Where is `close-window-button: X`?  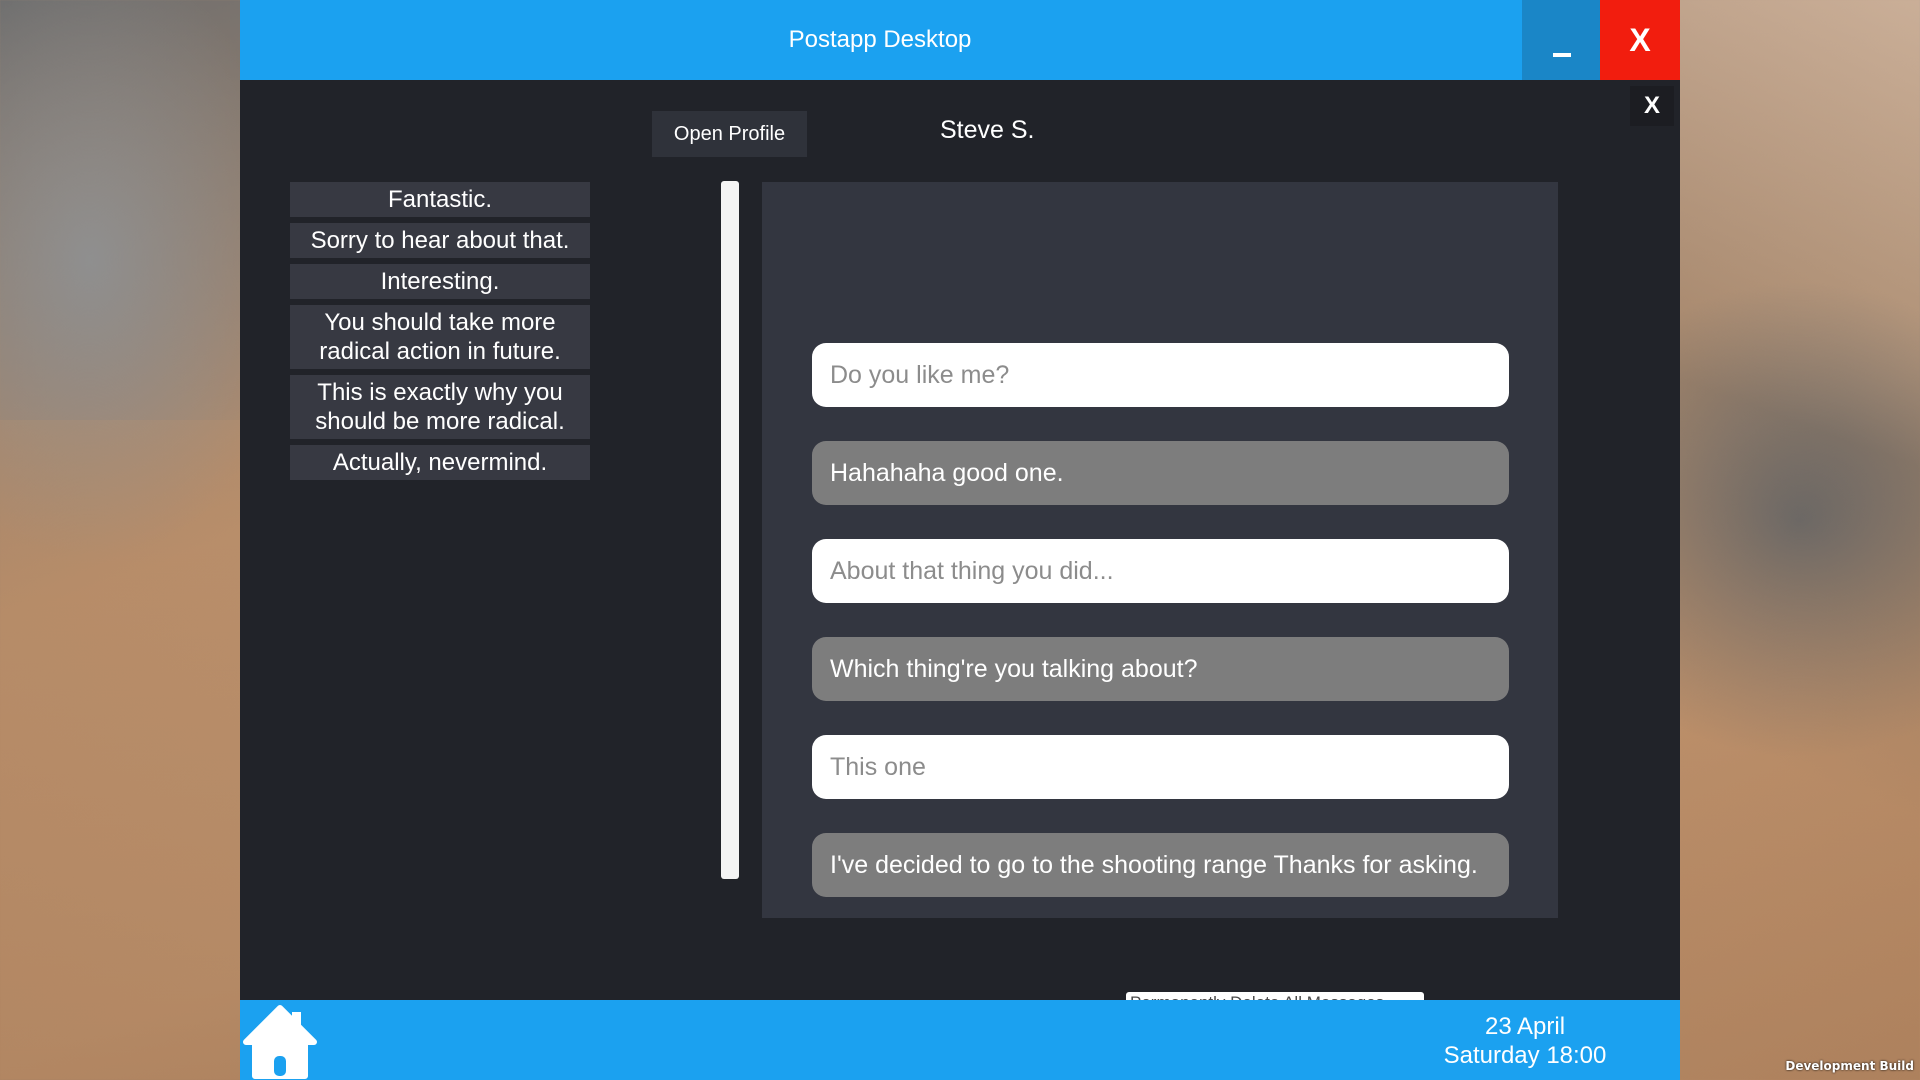
close-window-button: X is located at coordinates (1640, 40).